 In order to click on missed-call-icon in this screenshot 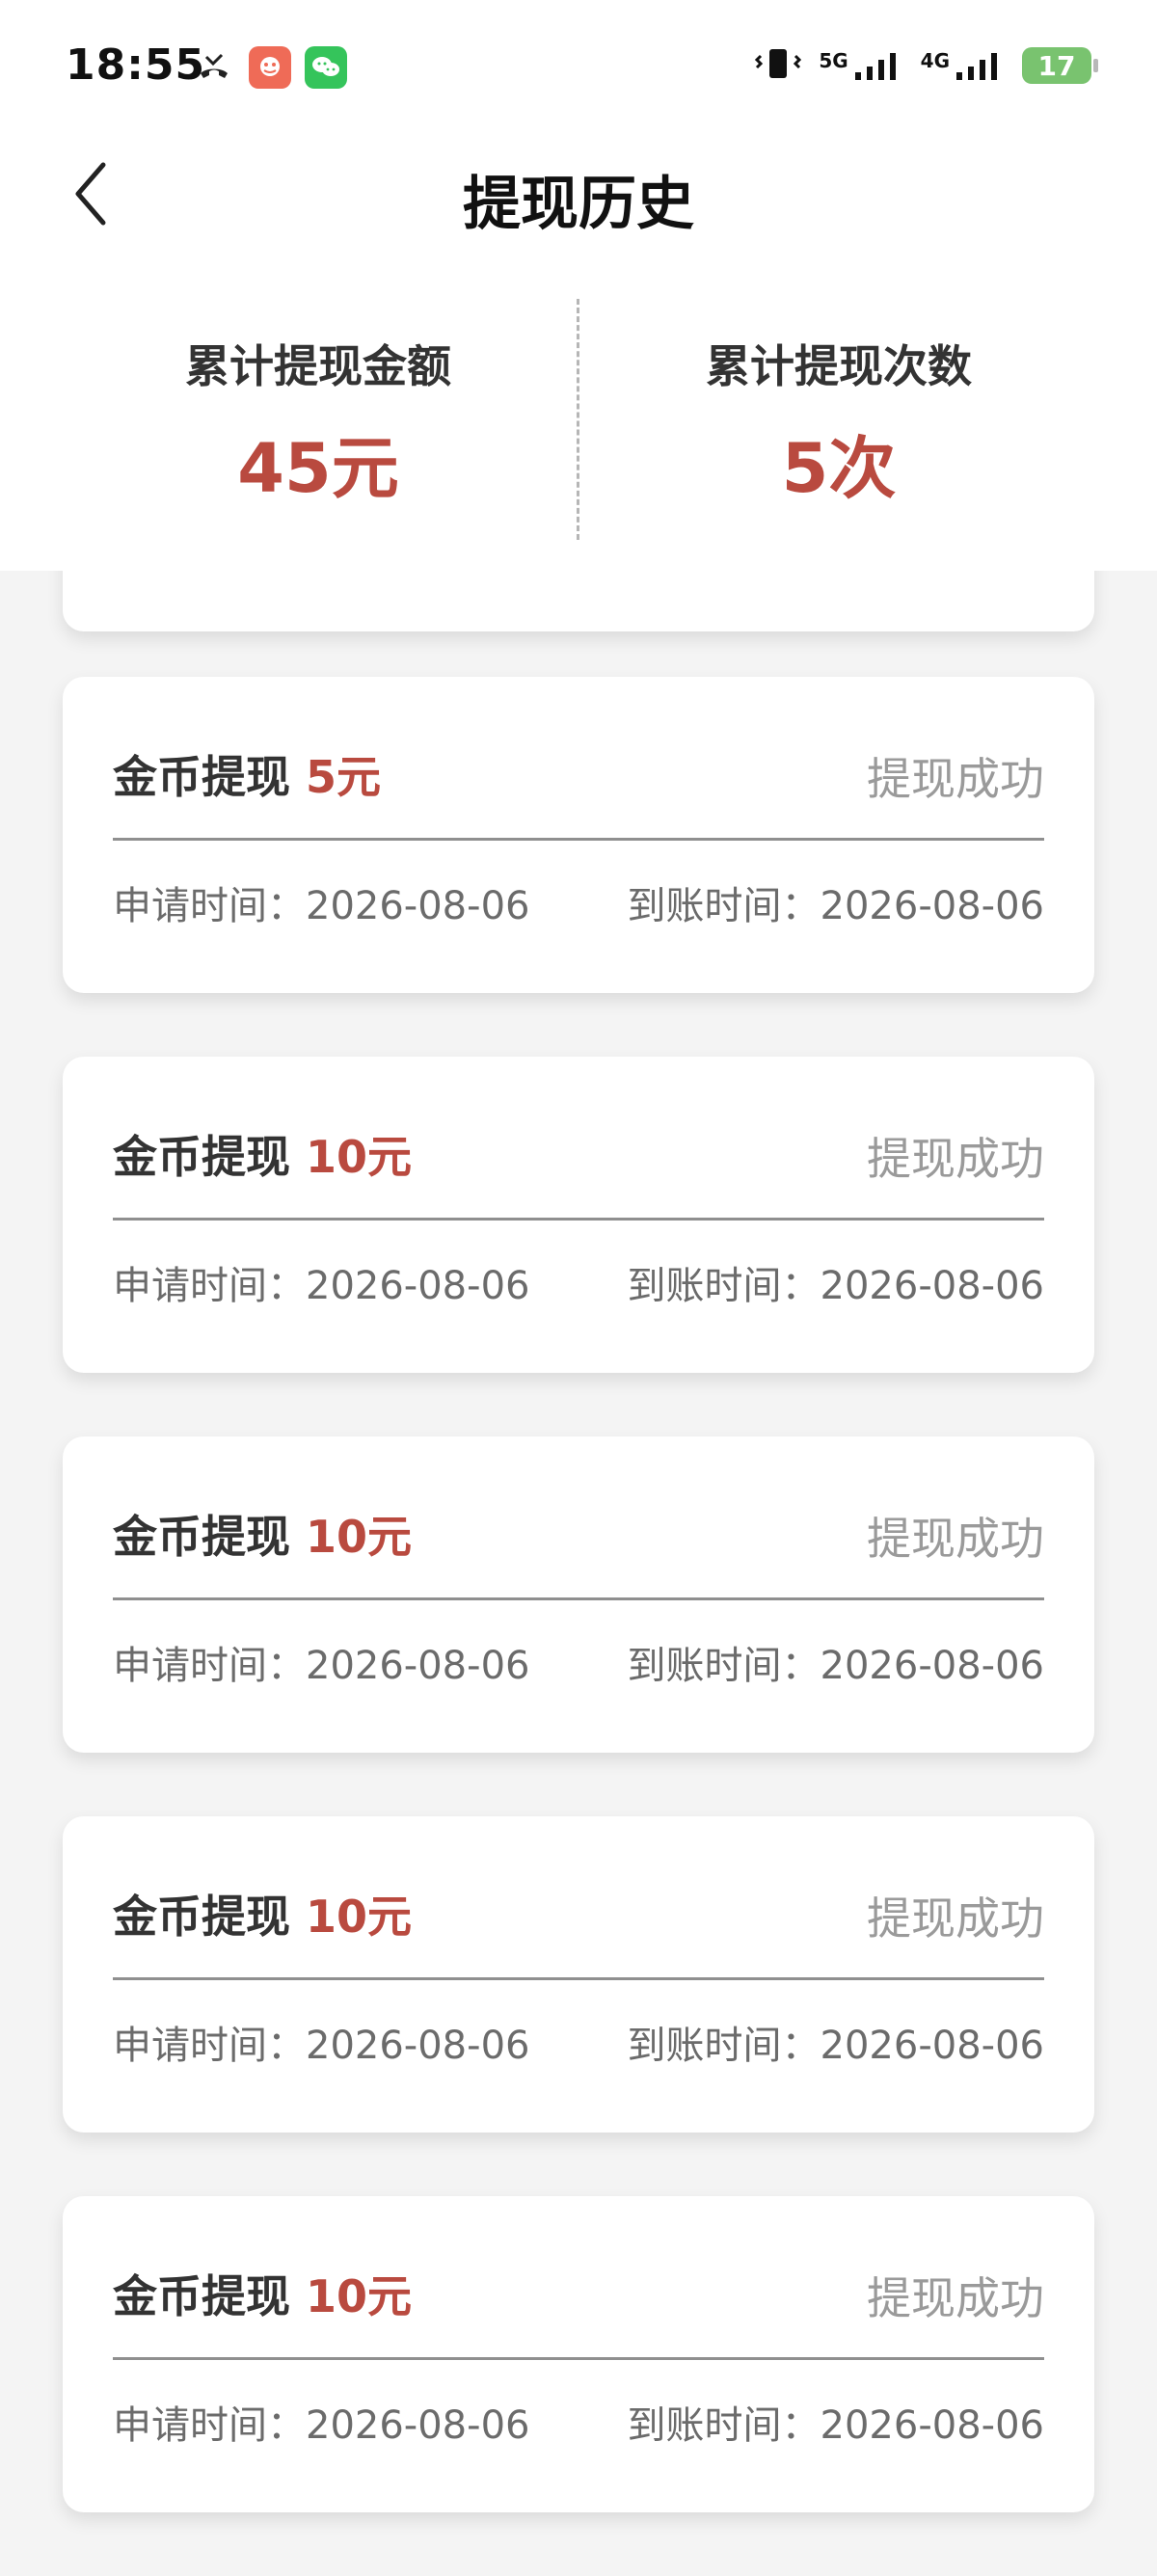, I will do `click(214, 68)`.